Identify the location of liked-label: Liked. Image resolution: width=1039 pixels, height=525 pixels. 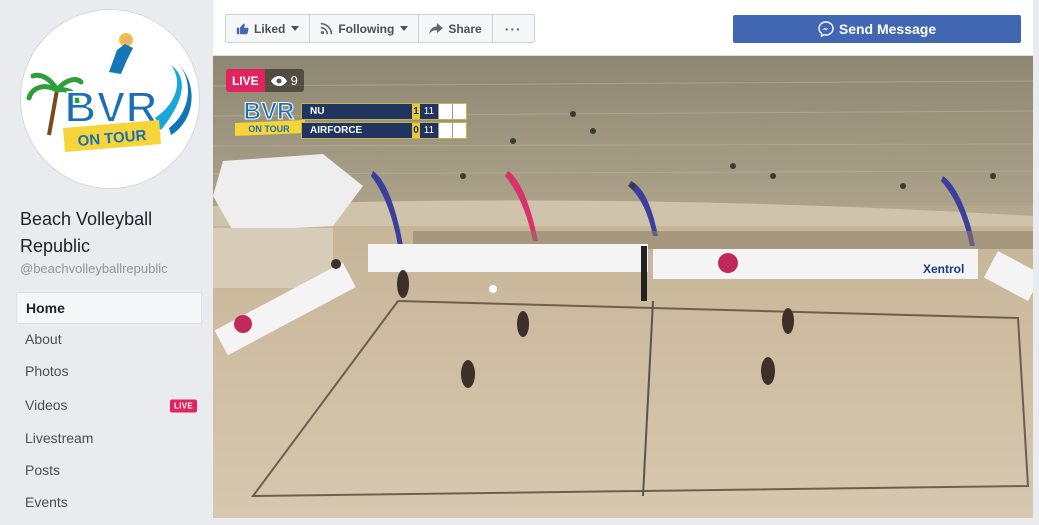
(270, 28).